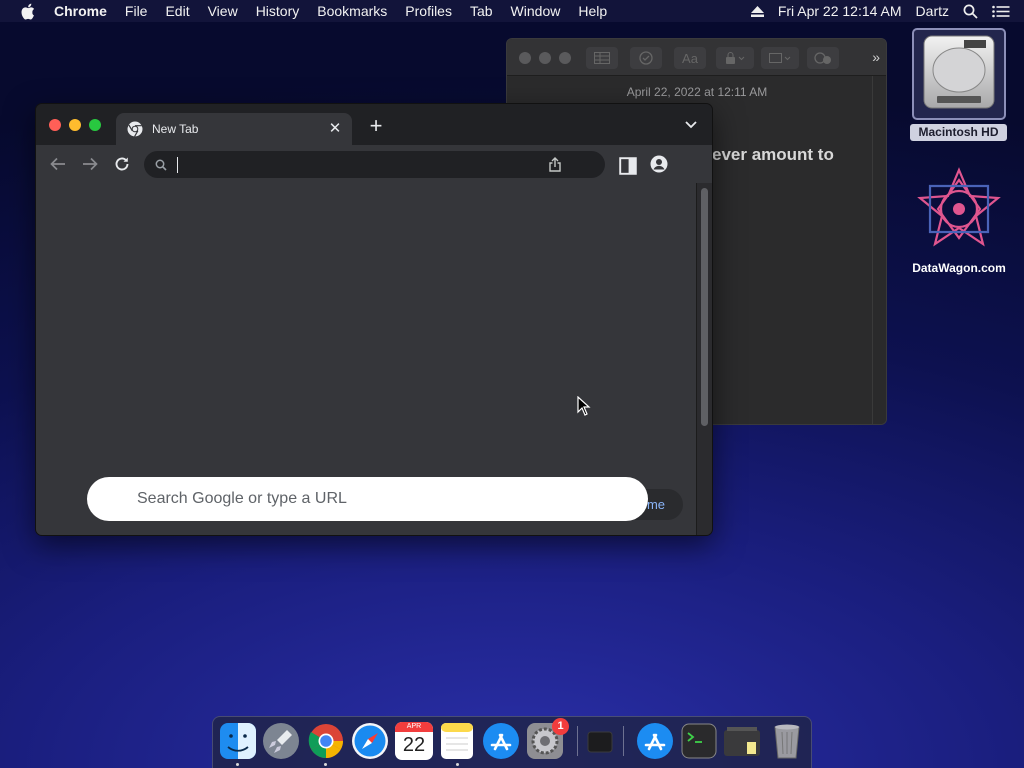  I want to click on tab-title: New Tab, so click(175, 129).